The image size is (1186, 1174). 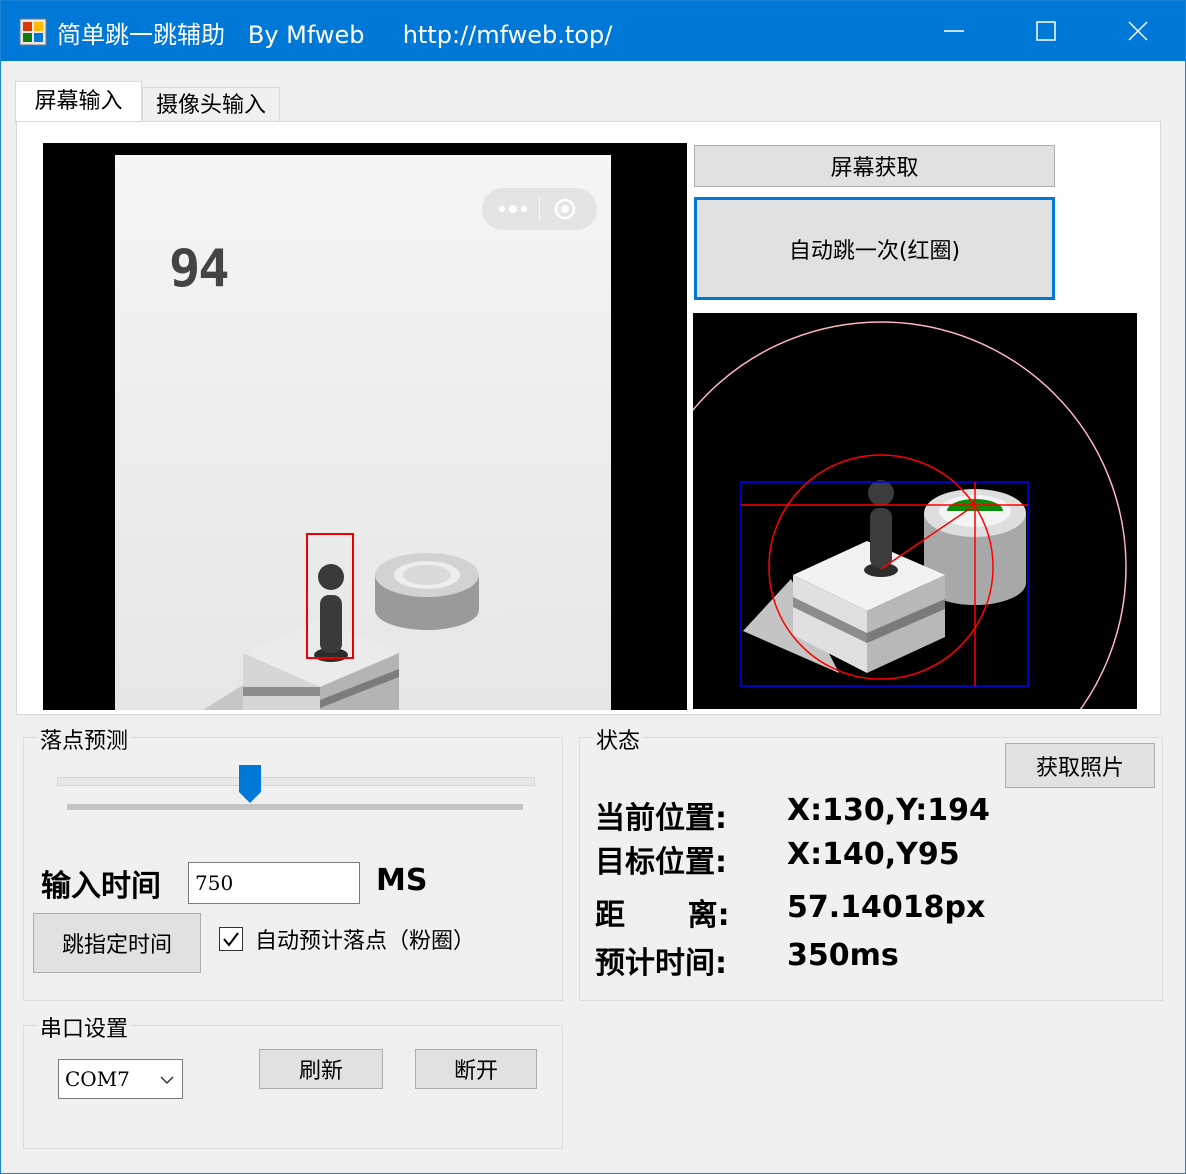 What do you see at coordinates (250, 784) in the screenshot?
I see `slider-thumb` at bounding box center [250, 784].